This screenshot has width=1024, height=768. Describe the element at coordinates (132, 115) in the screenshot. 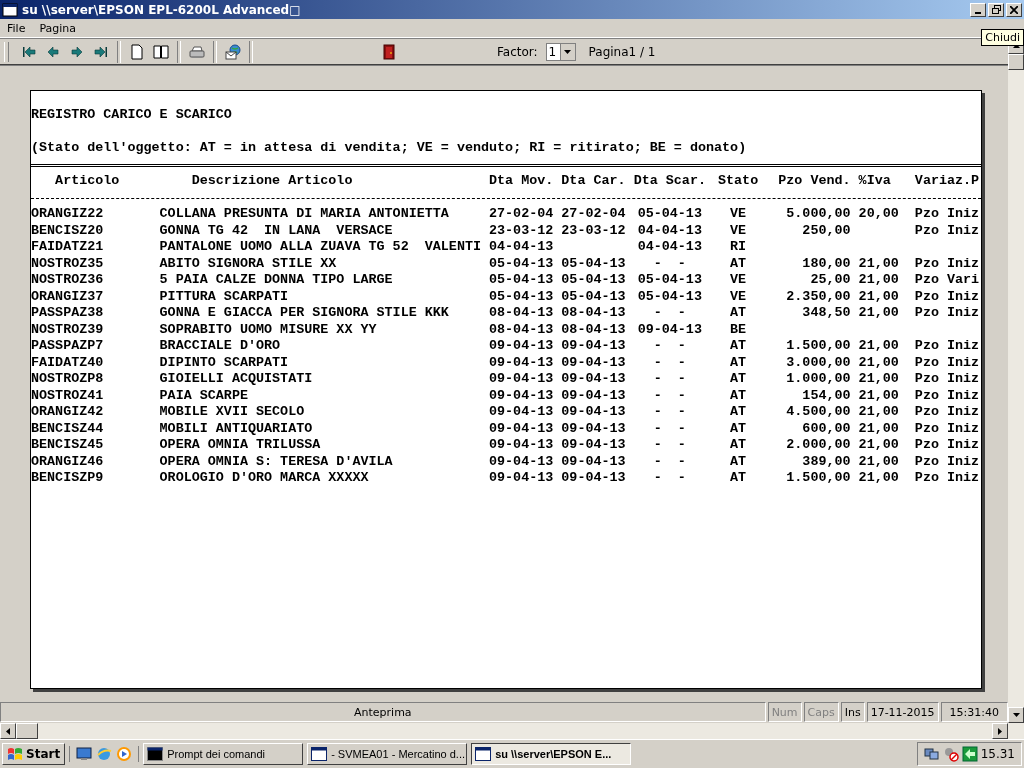

I see `report-title: REGISTRO CARICO E SCARICO` at that location.